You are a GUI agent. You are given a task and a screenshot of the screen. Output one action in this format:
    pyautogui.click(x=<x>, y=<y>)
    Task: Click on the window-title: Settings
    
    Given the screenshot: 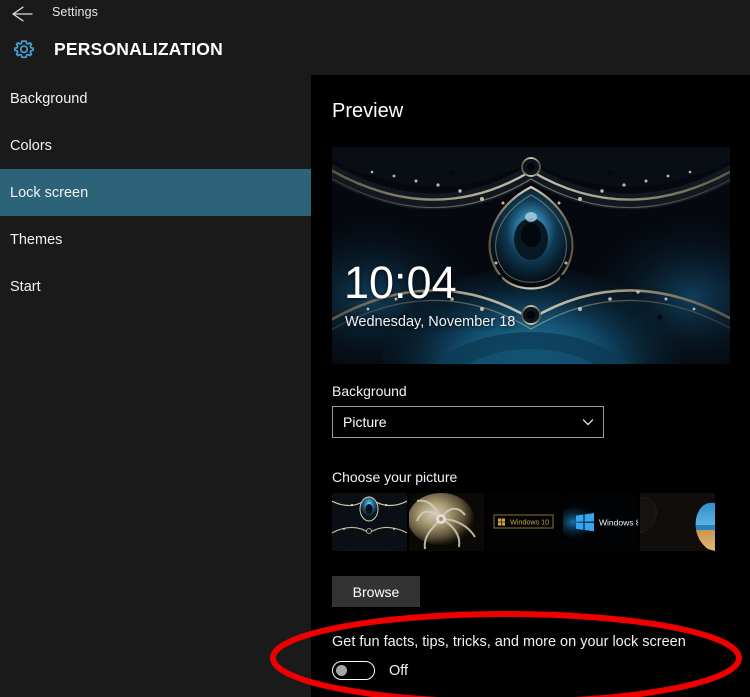 What is the action you would take?
    pyautogui.click(x=75, y=12)
    